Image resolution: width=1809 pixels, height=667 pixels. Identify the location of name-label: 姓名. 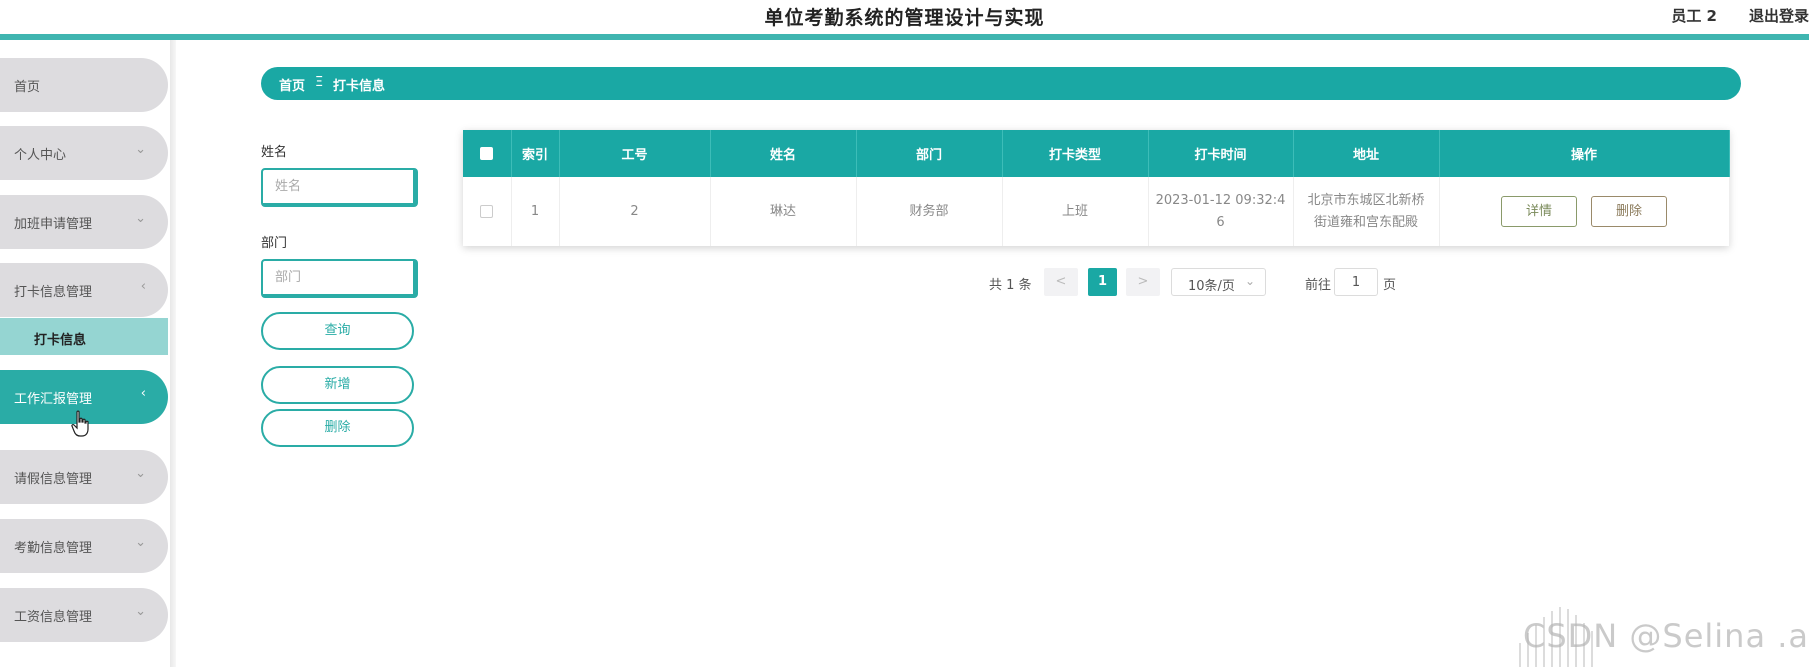
(274, 152).